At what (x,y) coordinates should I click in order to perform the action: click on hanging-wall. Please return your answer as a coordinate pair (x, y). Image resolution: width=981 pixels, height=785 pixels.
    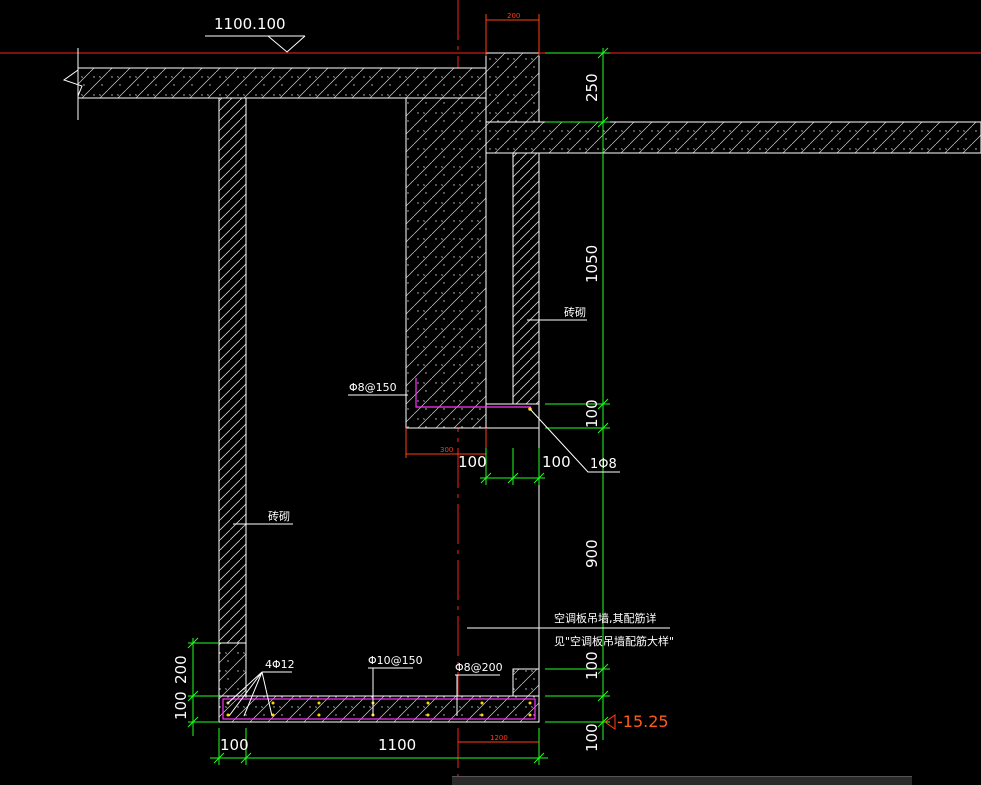
    Looking at the image, I should click on (446, 263).